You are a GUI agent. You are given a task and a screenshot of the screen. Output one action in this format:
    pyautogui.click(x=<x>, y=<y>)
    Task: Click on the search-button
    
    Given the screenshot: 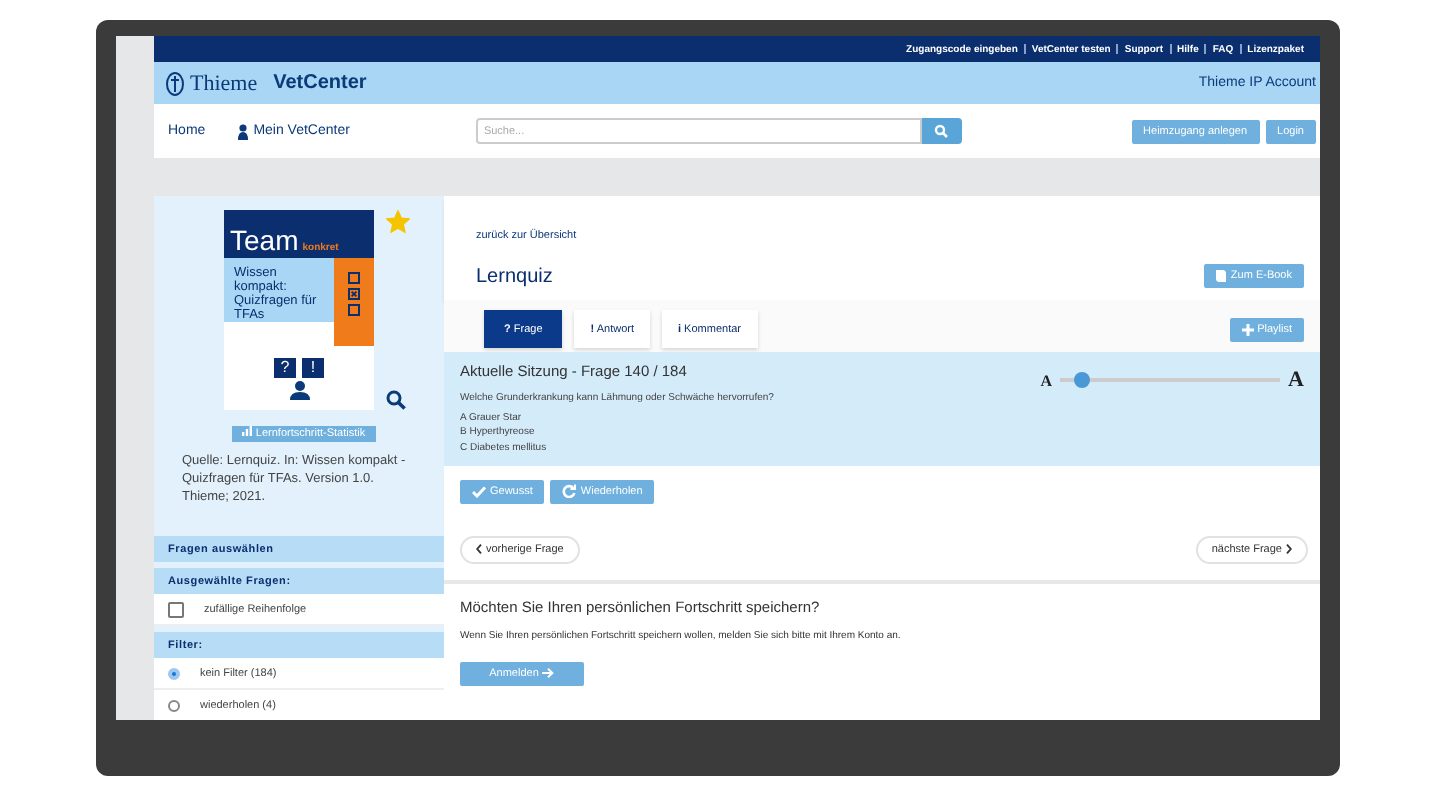 What is the action you would take?
    pyautogui.click(x=941, y=131)
    